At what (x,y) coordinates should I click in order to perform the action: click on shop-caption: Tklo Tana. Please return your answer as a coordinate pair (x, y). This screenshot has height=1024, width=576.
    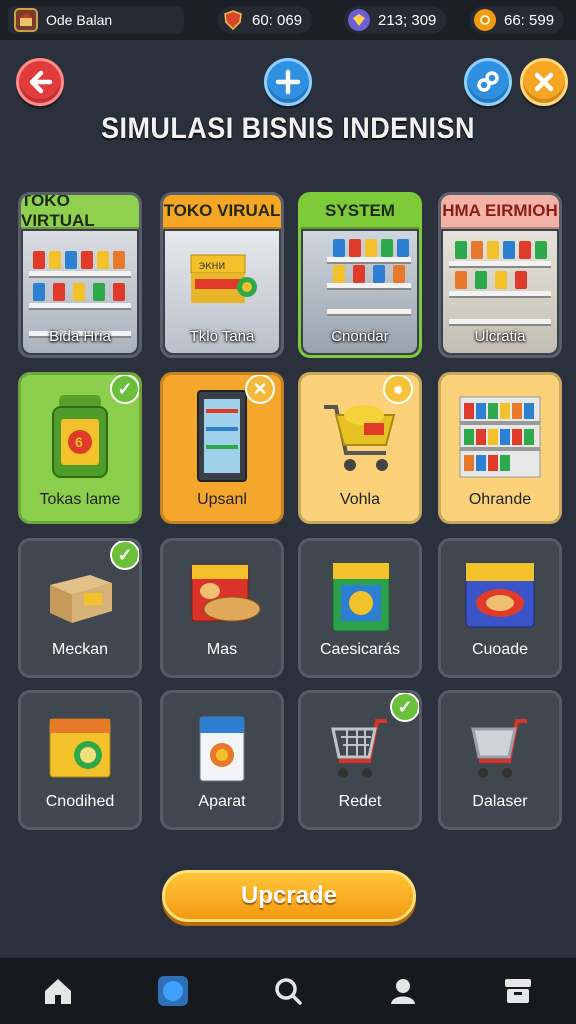
    Looking at the image, I should click on (222, 336).